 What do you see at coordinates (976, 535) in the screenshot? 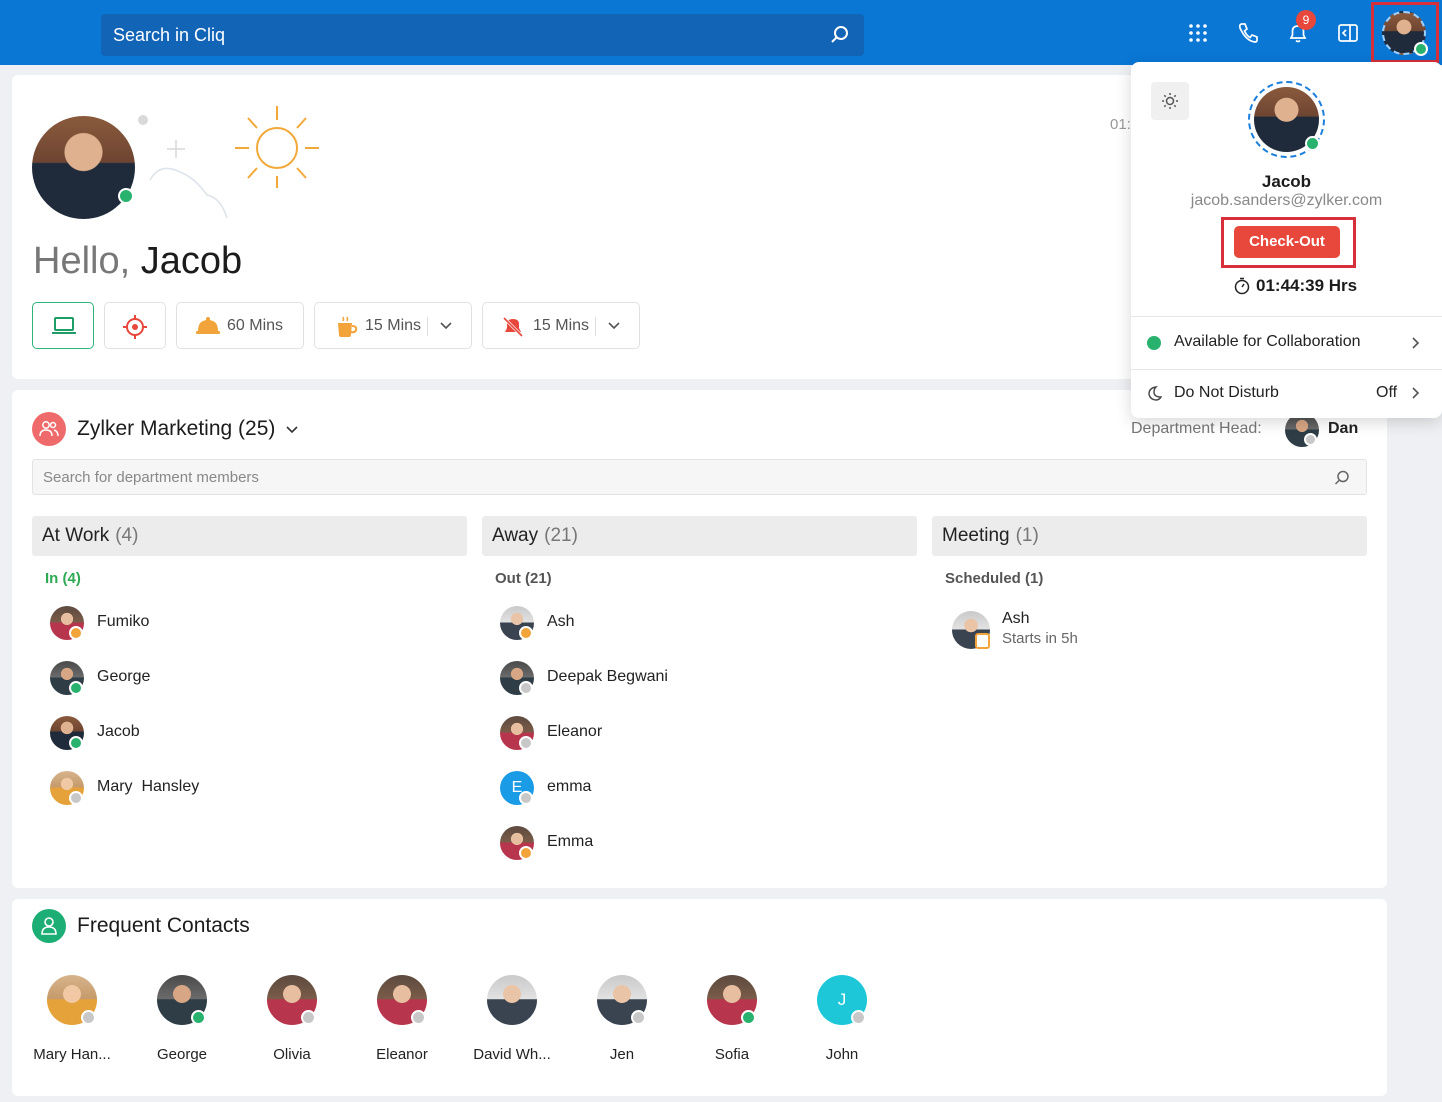
I see `column-title: Meeting` at bounding box center [976, 535].